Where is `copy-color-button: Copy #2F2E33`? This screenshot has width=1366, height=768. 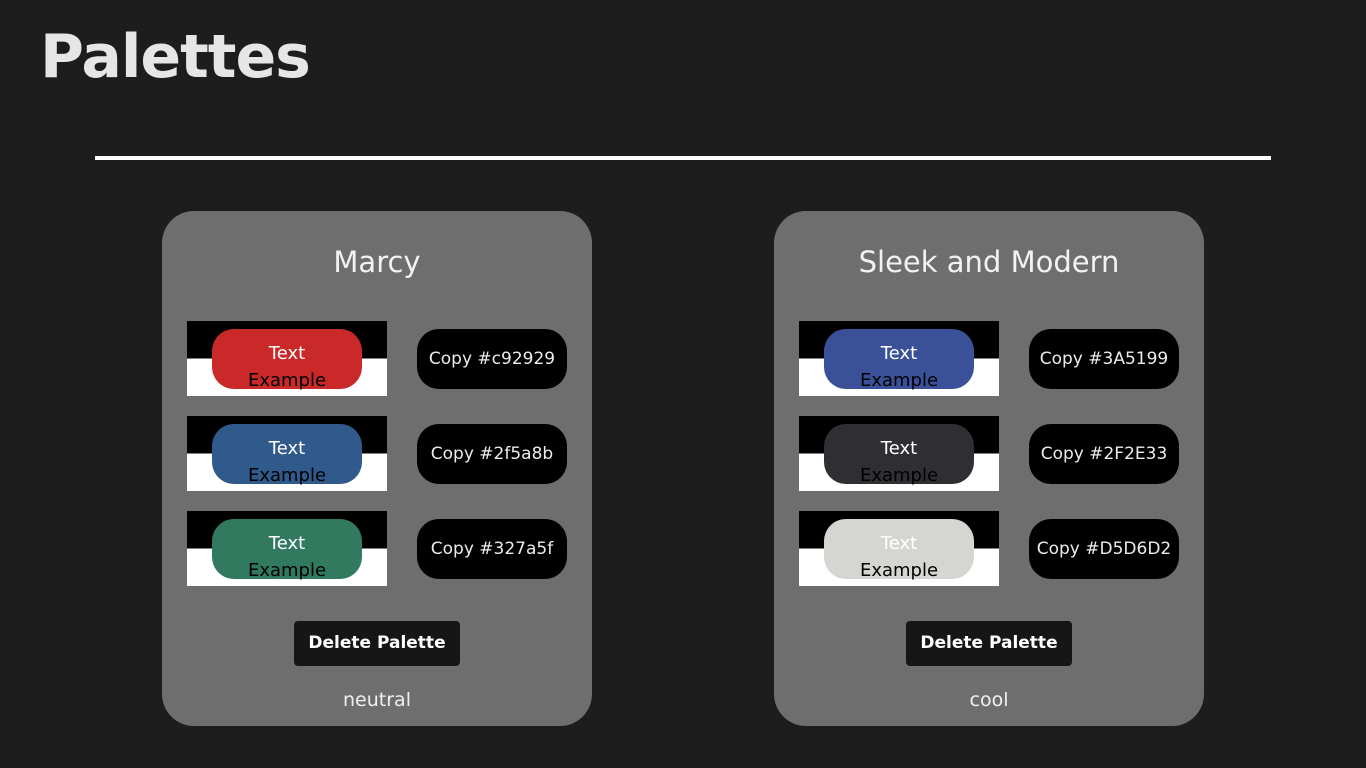
copy-color-button: Copy #2F2E33 is located at coordinates (1104, 454).